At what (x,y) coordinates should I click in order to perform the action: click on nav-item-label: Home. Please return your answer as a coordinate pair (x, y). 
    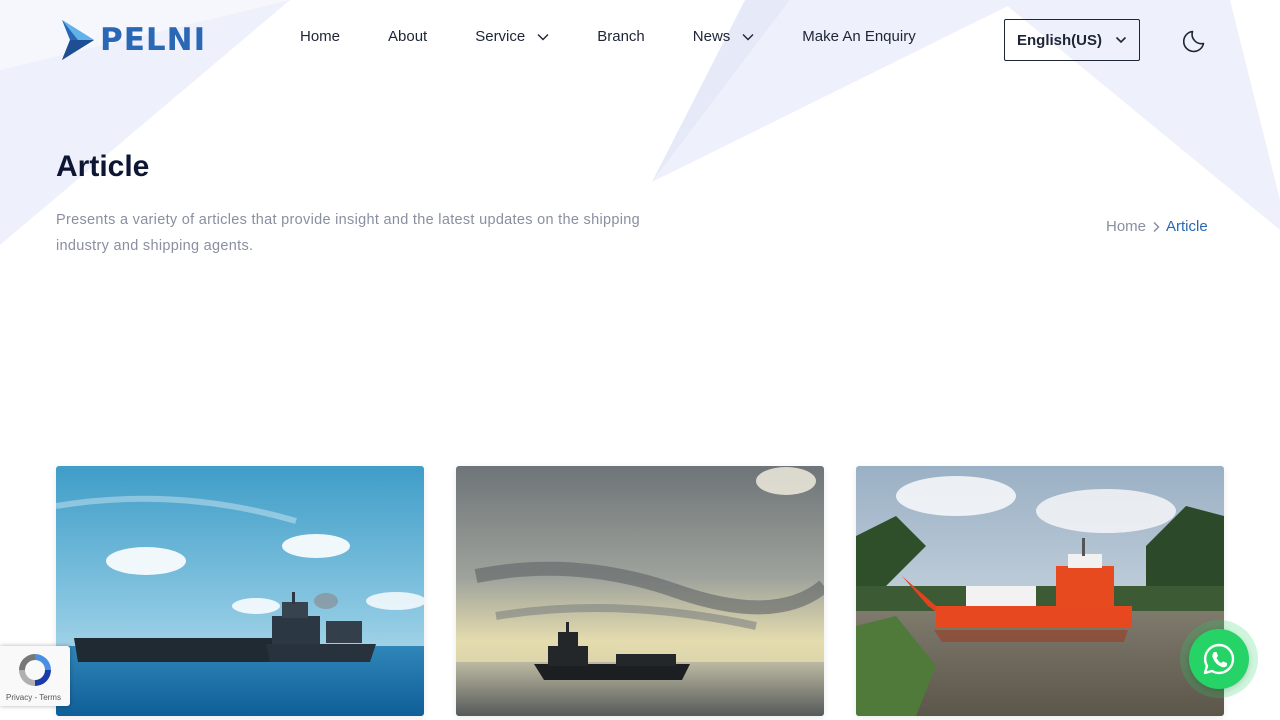
    Looking at the image, I should click on (320, 36).